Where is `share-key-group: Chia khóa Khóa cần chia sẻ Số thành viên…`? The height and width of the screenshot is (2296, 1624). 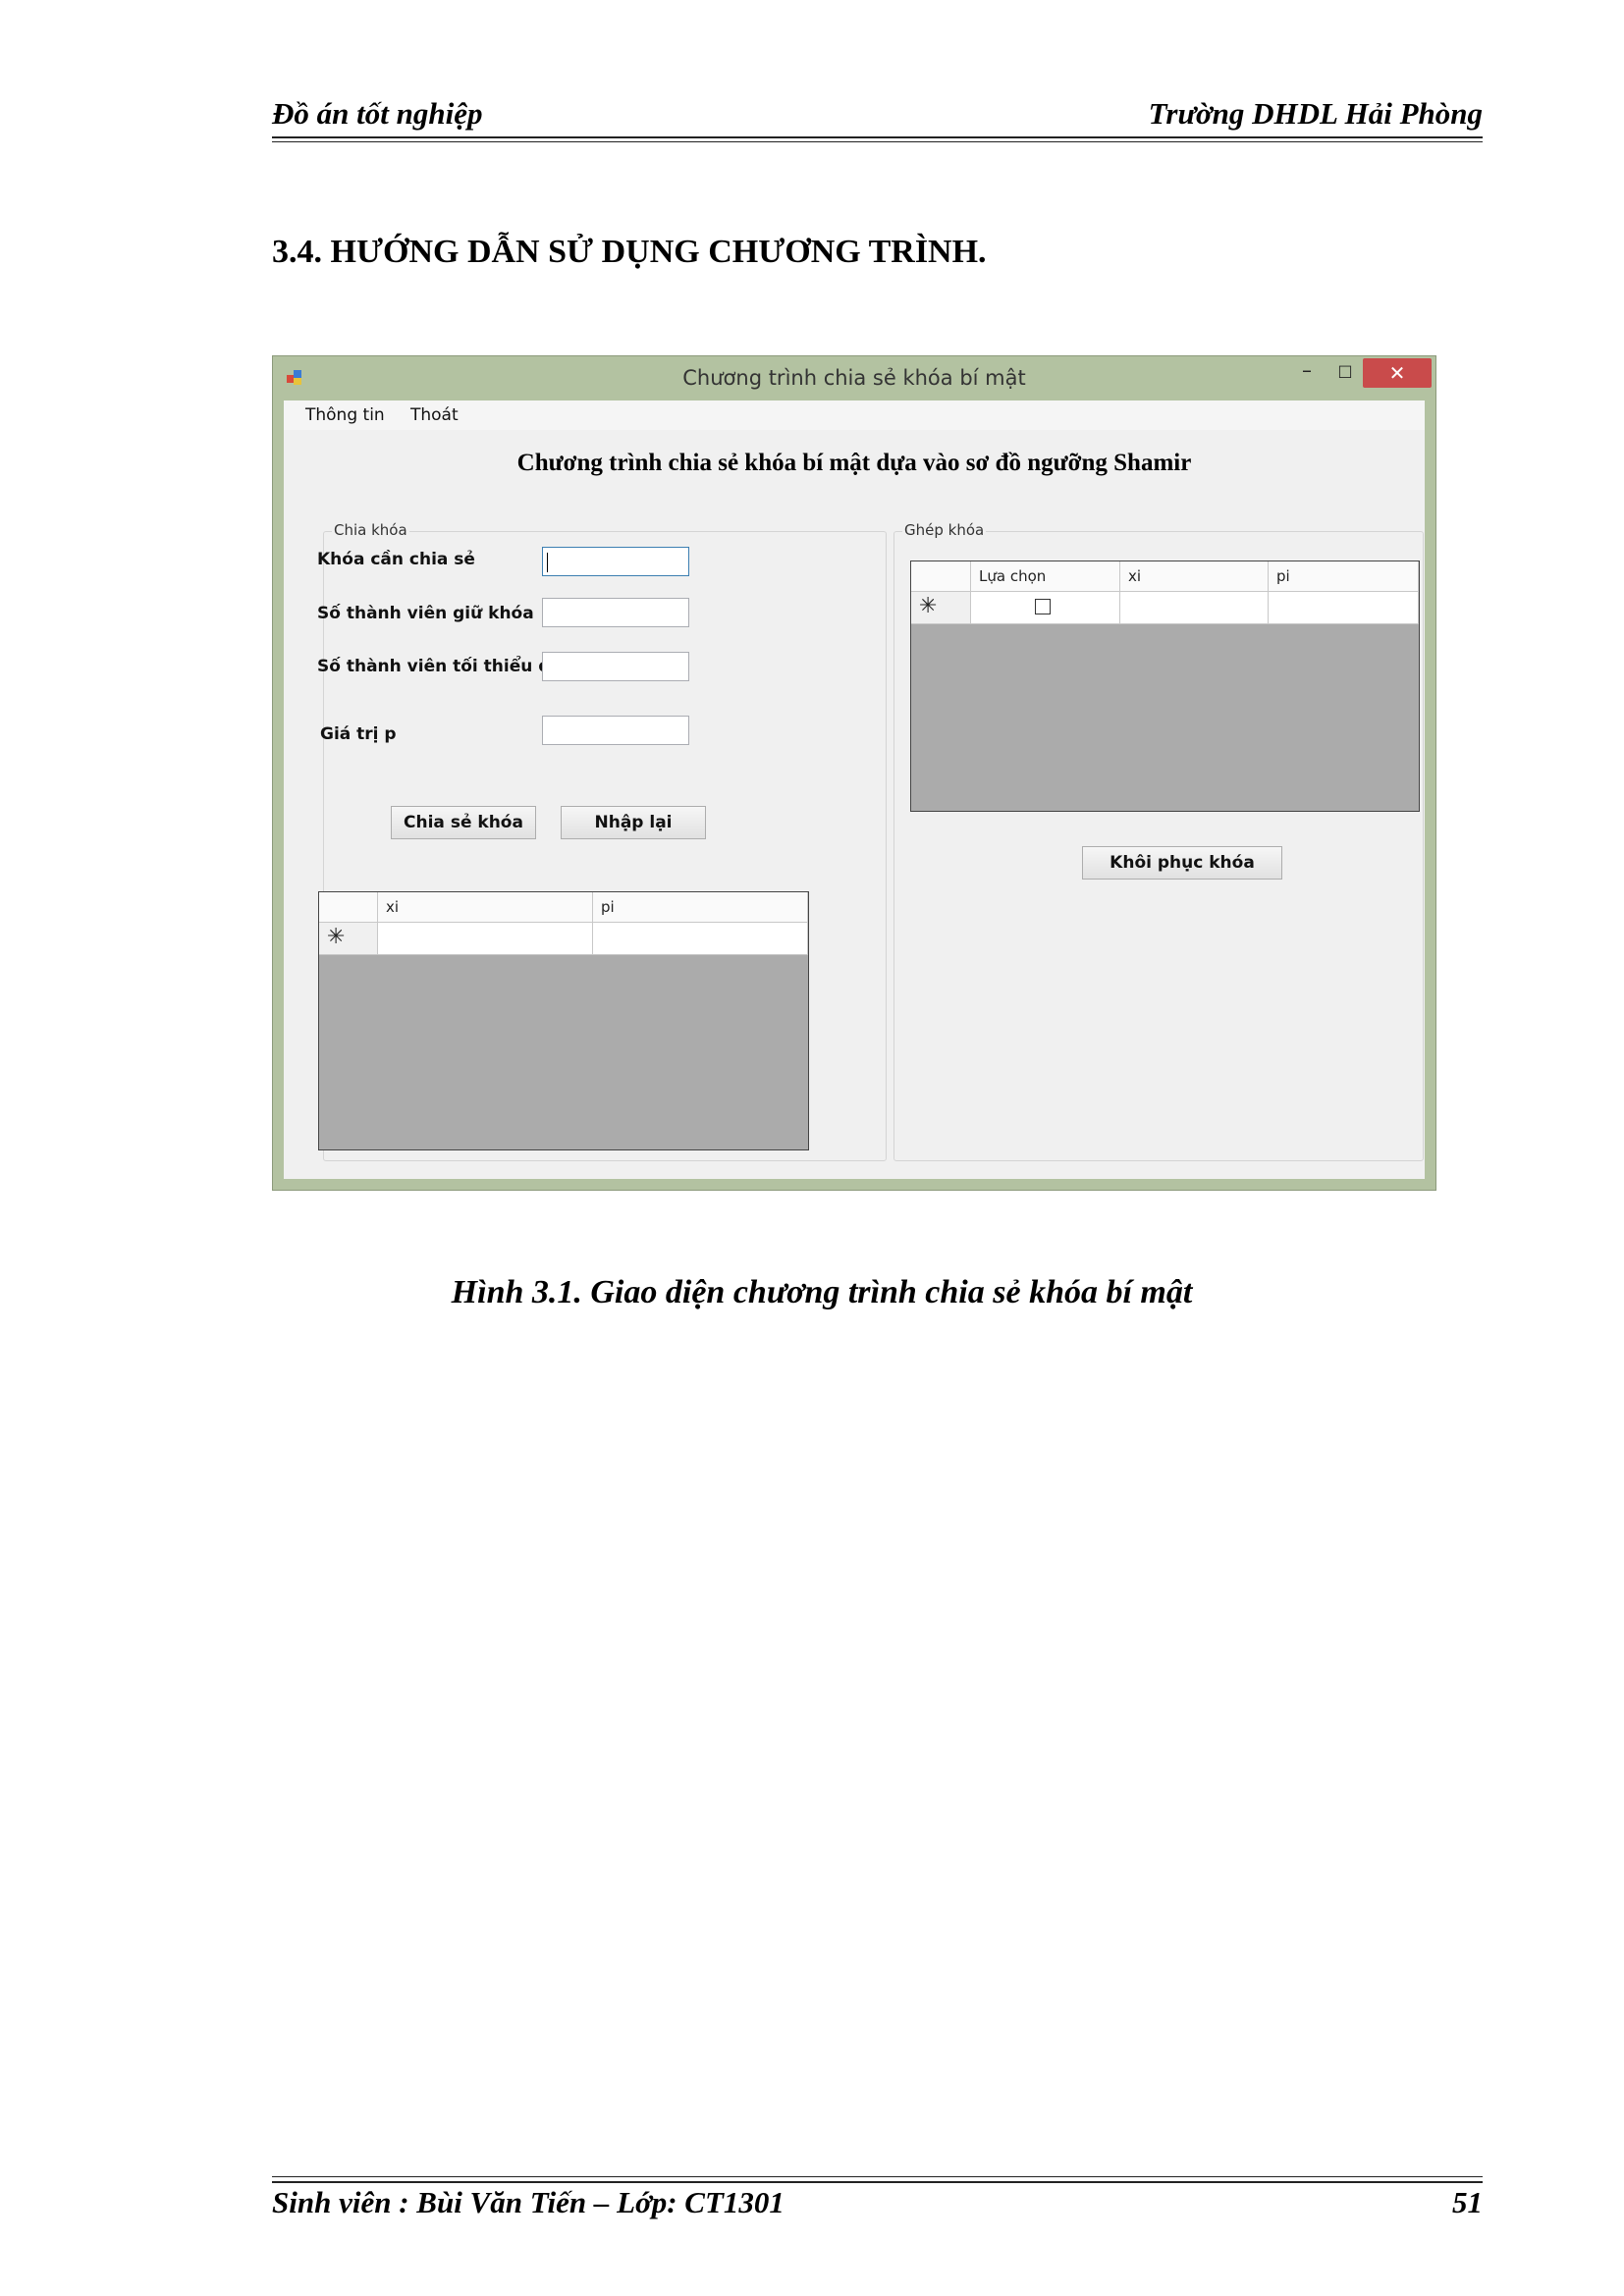 share-key-group: Chia khóa Khóa cần chia sẻ Số thành viên… is located at coordinates (602, 841).